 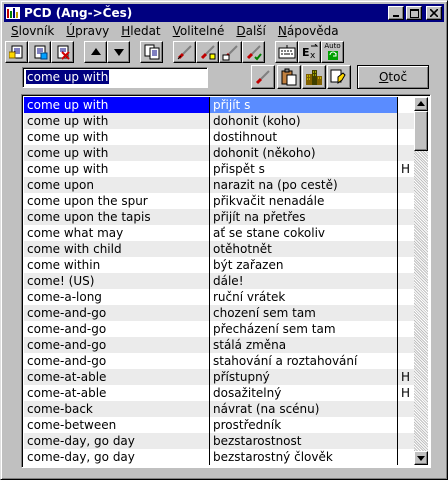 I want to click on list-item: come up with dohonit (někoho), so click(x=219, y=153).